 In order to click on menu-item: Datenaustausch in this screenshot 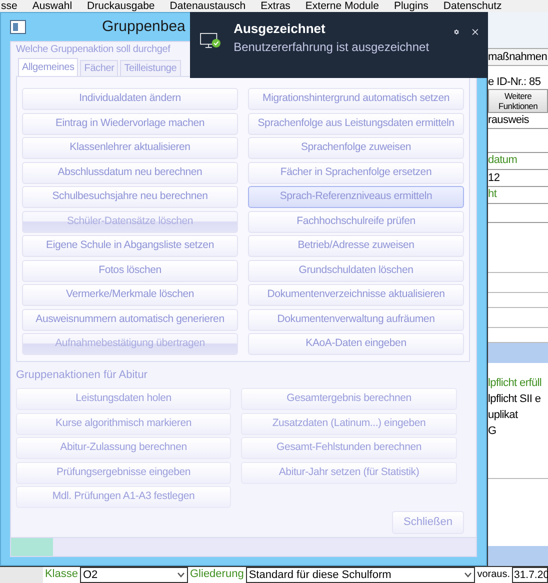, I will do `click(208, 6)`.